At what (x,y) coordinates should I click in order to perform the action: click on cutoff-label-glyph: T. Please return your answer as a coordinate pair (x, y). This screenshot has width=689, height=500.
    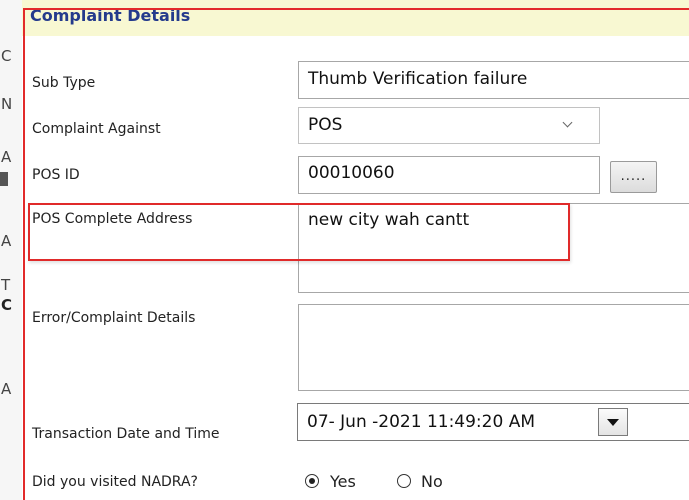
    Looking at the image, I should click on (6, 285).